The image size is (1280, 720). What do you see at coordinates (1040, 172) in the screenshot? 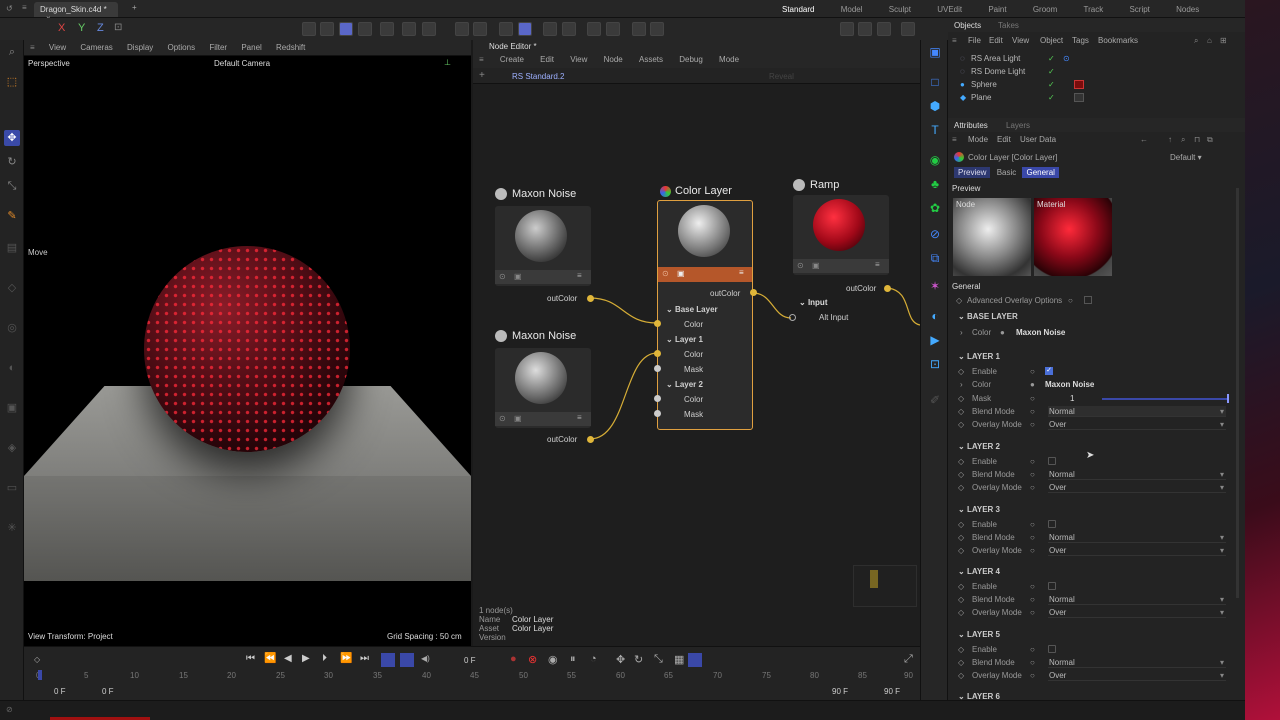
I see `tab-general: General` at bounding box center [1040, 172].